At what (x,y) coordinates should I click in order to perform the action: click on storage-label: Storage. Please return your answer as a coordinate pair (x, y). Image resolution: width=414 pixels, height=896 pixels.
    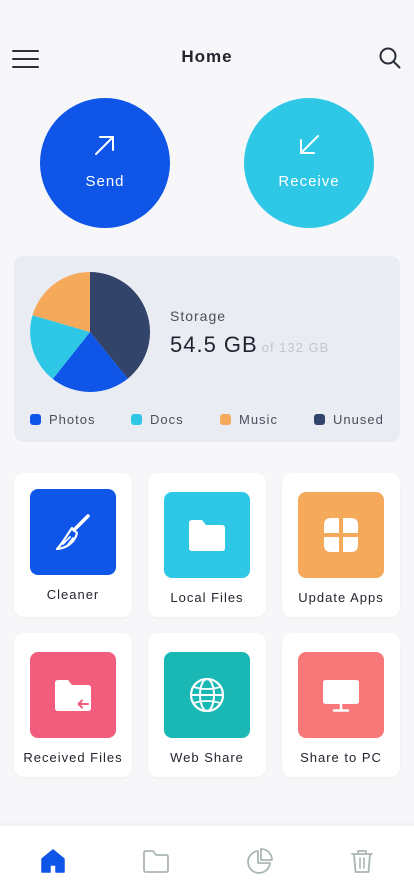
    Looking at the image, I should click on (198, 316).